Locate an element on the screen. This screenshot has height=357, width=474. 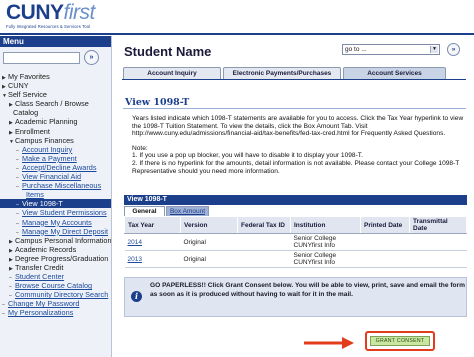
grid-tab-box-amount: Box Amount is located at coordinates (187, 211).